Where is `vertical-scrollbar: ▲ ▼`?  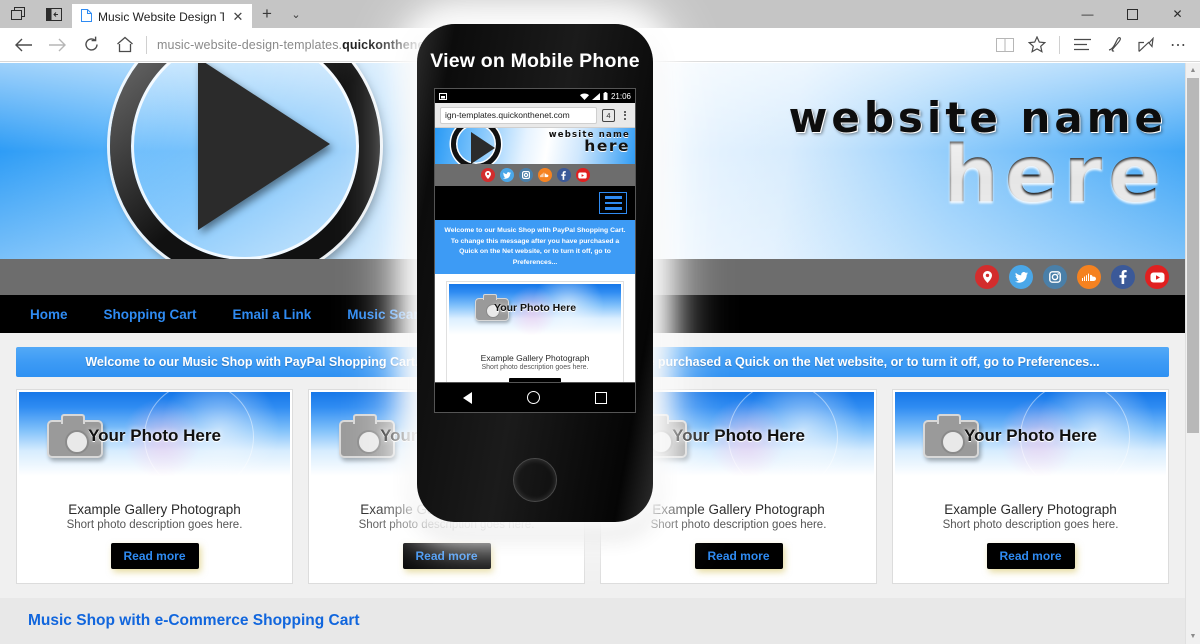
vertical-scrollbar: ▲ ▼ is located at coordinates (1192, 353).